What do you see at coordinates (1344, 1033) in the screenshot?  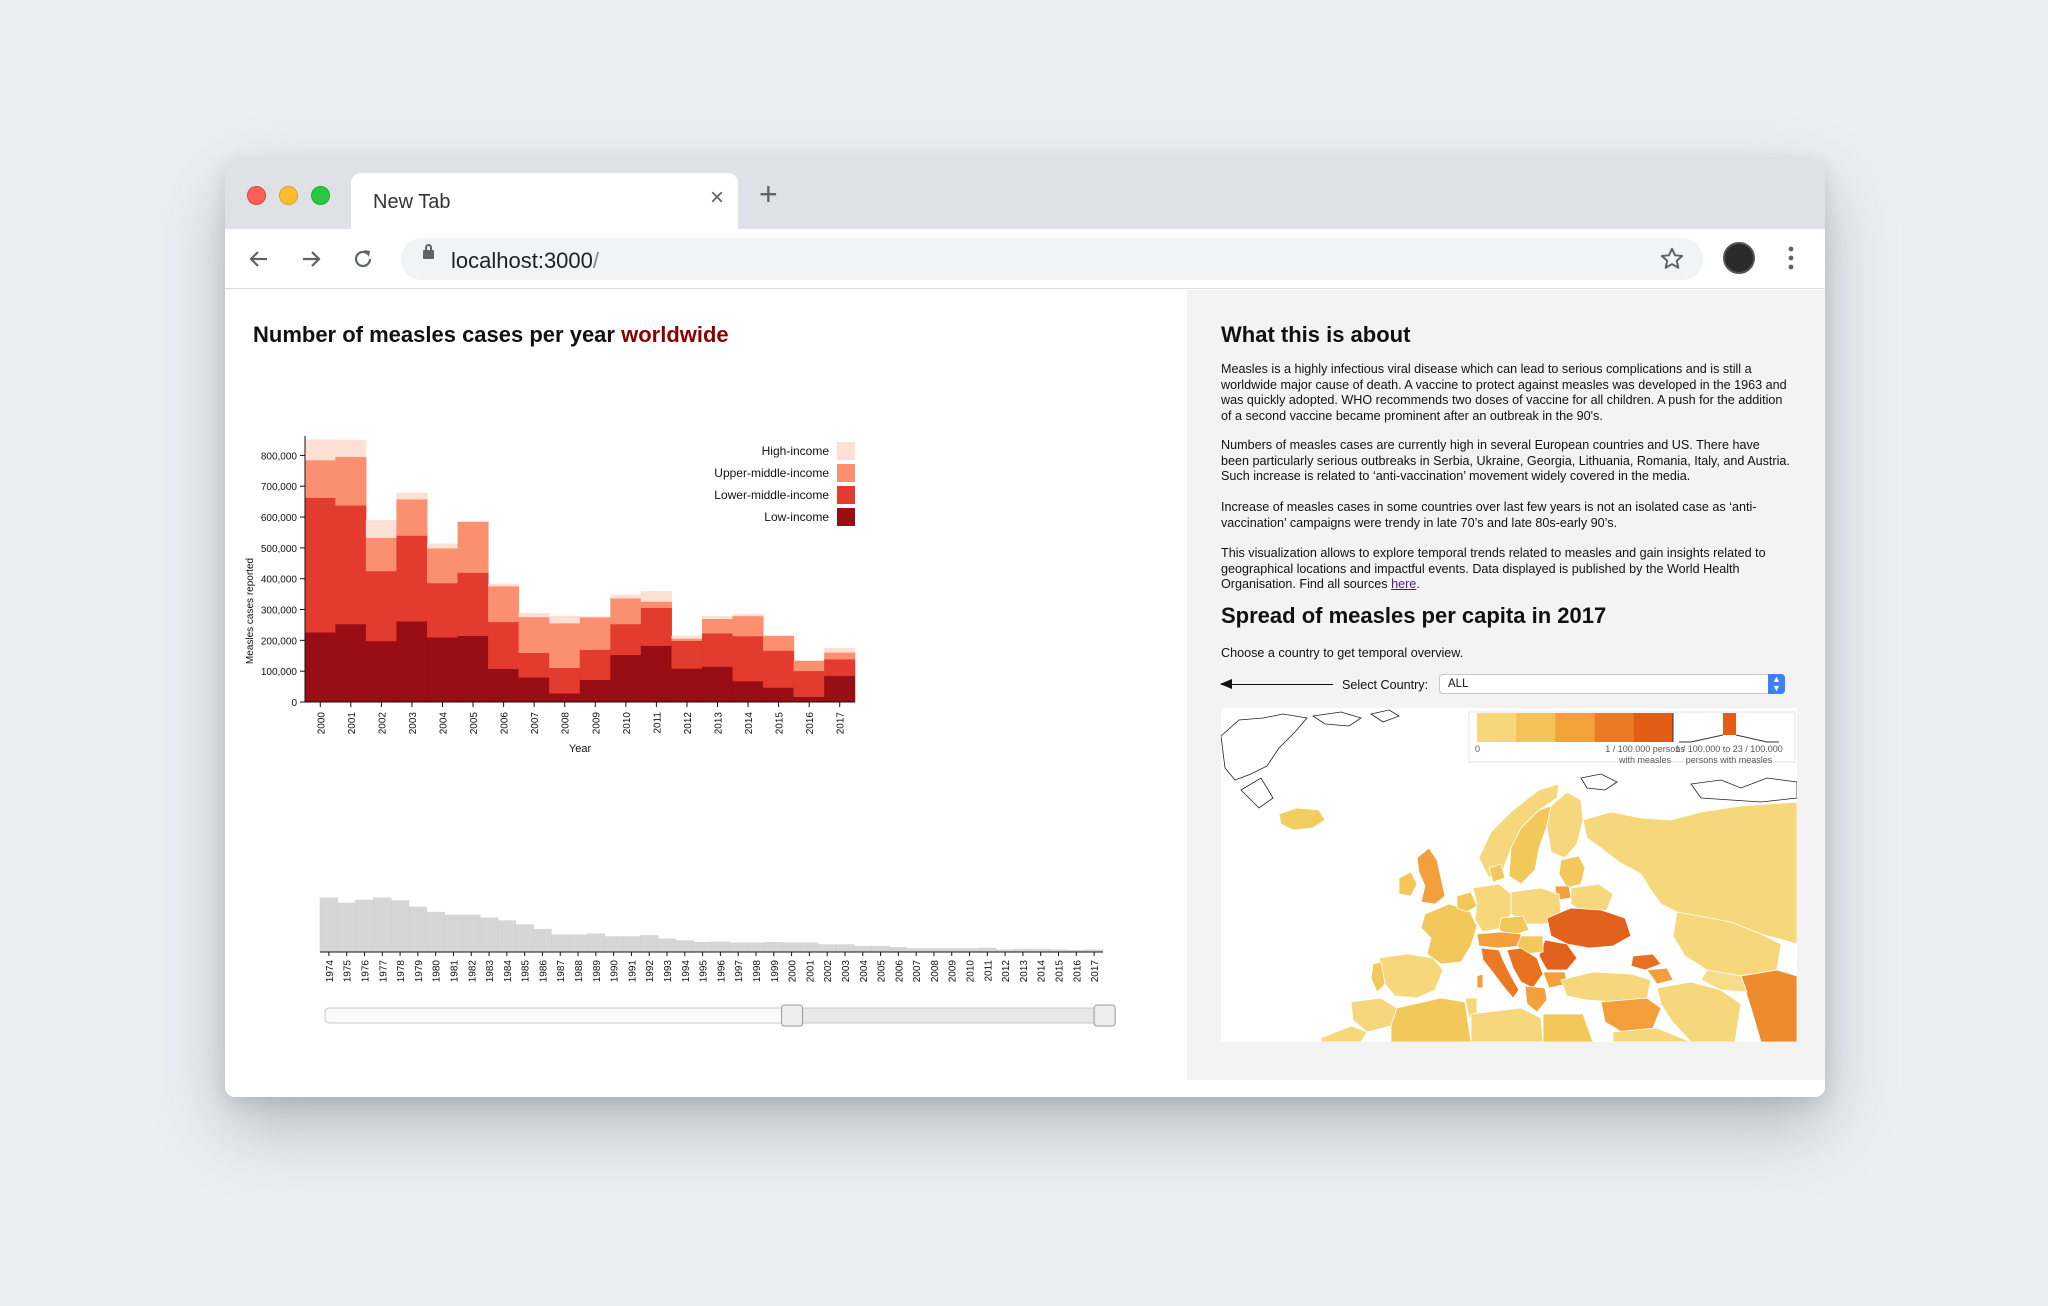 I see `map-country-western-sahara` at bounding box center [1344, 1033].